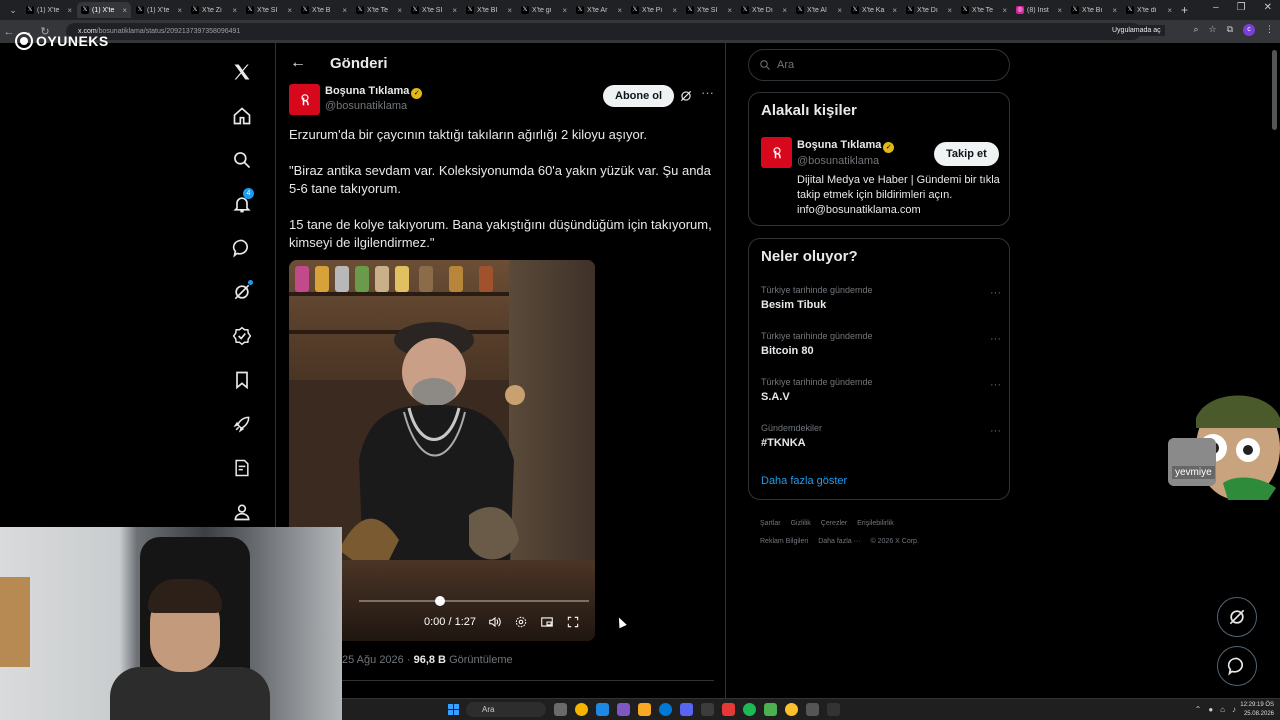 The image size is (1280, 720). What do you see at coordinates (599, 10) in the screenshot?
I see `browser-tab: 𝕏 X'te Ar ×` at bounding box center [599, 10].